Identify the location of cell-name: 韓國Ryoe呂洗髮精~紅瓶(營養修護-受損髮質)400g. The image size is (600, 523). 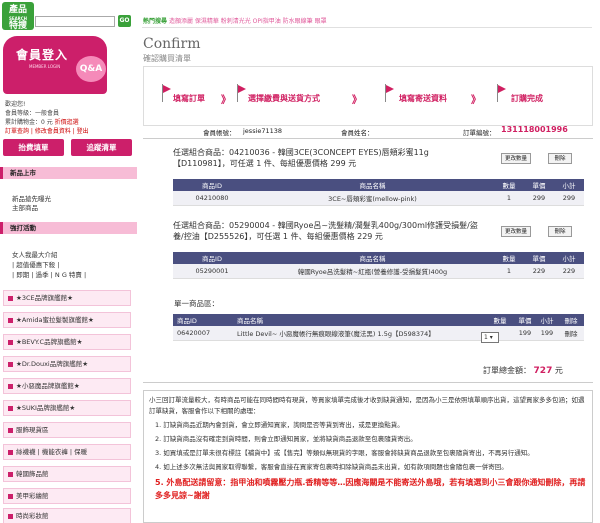
(372, 271).